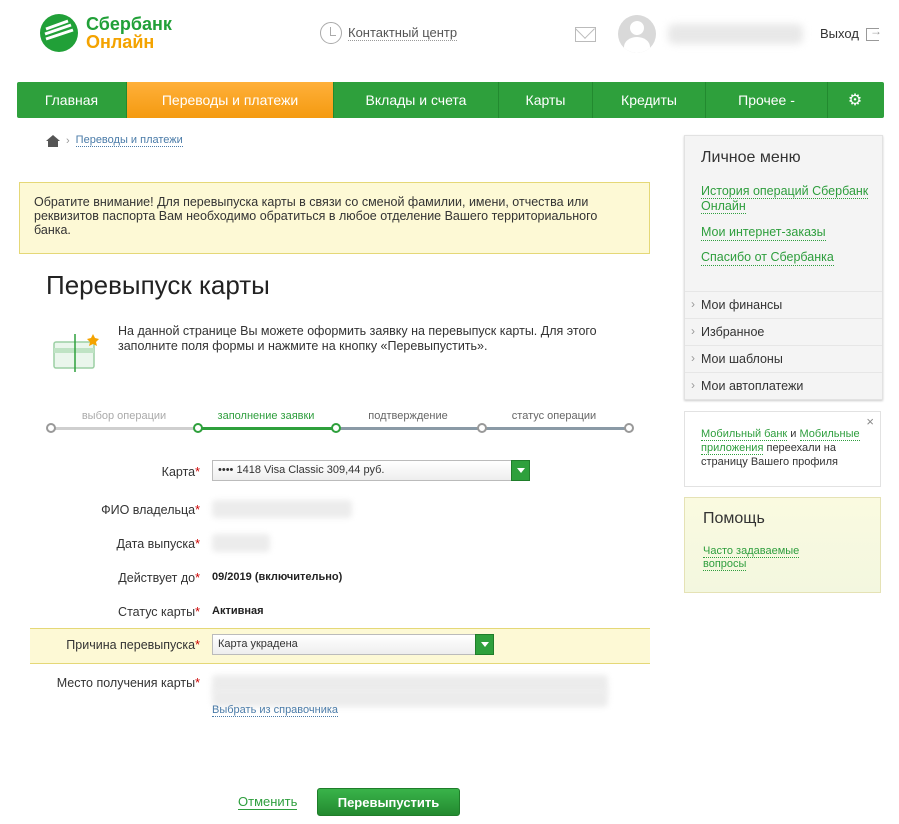 The image size is (899, 824). I want to click on breadcrumb: › Переводы и платежи, so click(114, 140).